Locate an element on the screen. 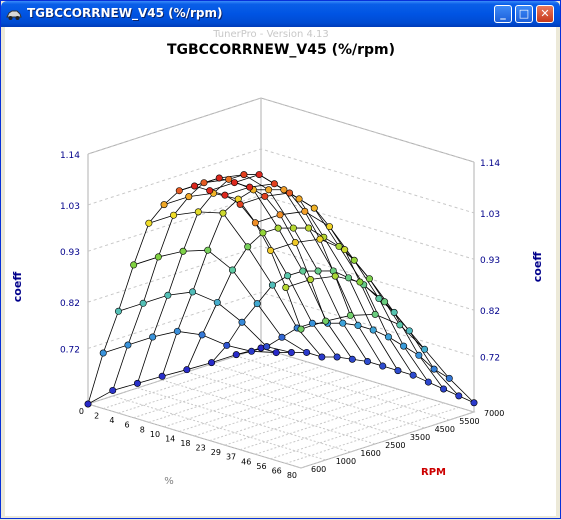 The width and height of the screenshot is (561, 520). x-tick-label: 46 is located at coordinates (246, 461).